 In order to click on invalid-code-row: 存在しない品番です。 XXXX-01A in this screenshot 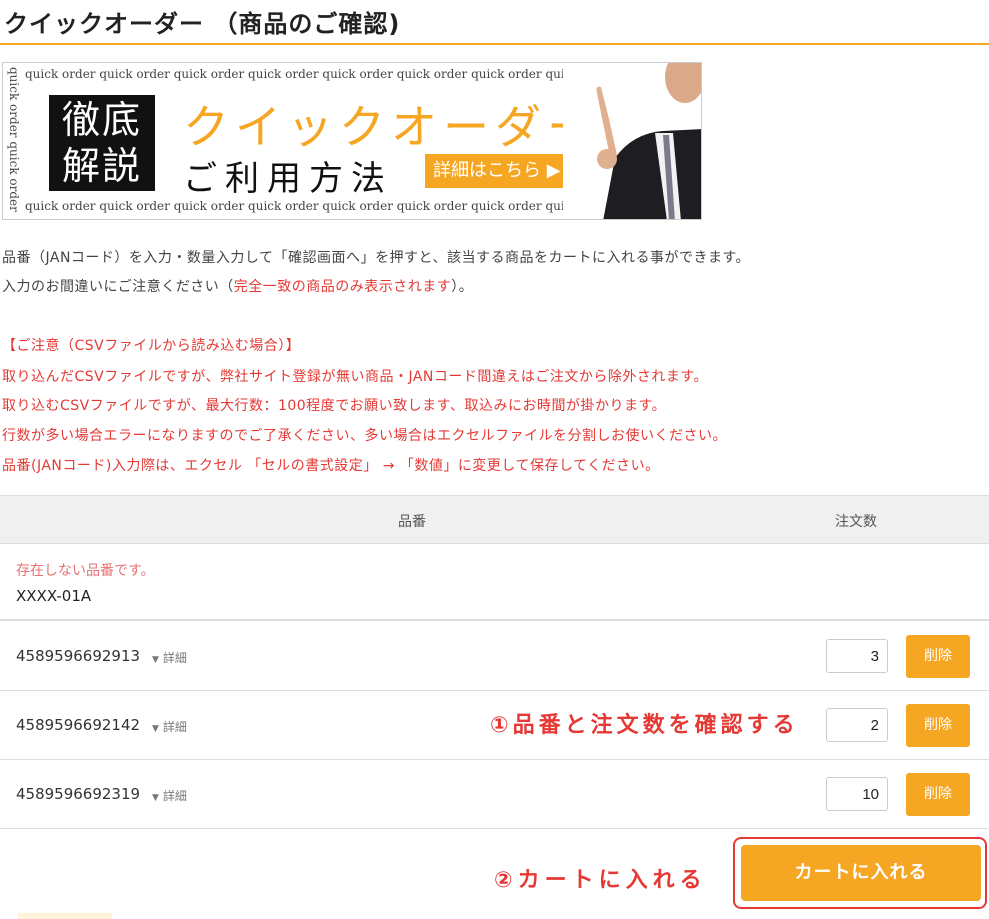, I will do `click(494, 583)`.